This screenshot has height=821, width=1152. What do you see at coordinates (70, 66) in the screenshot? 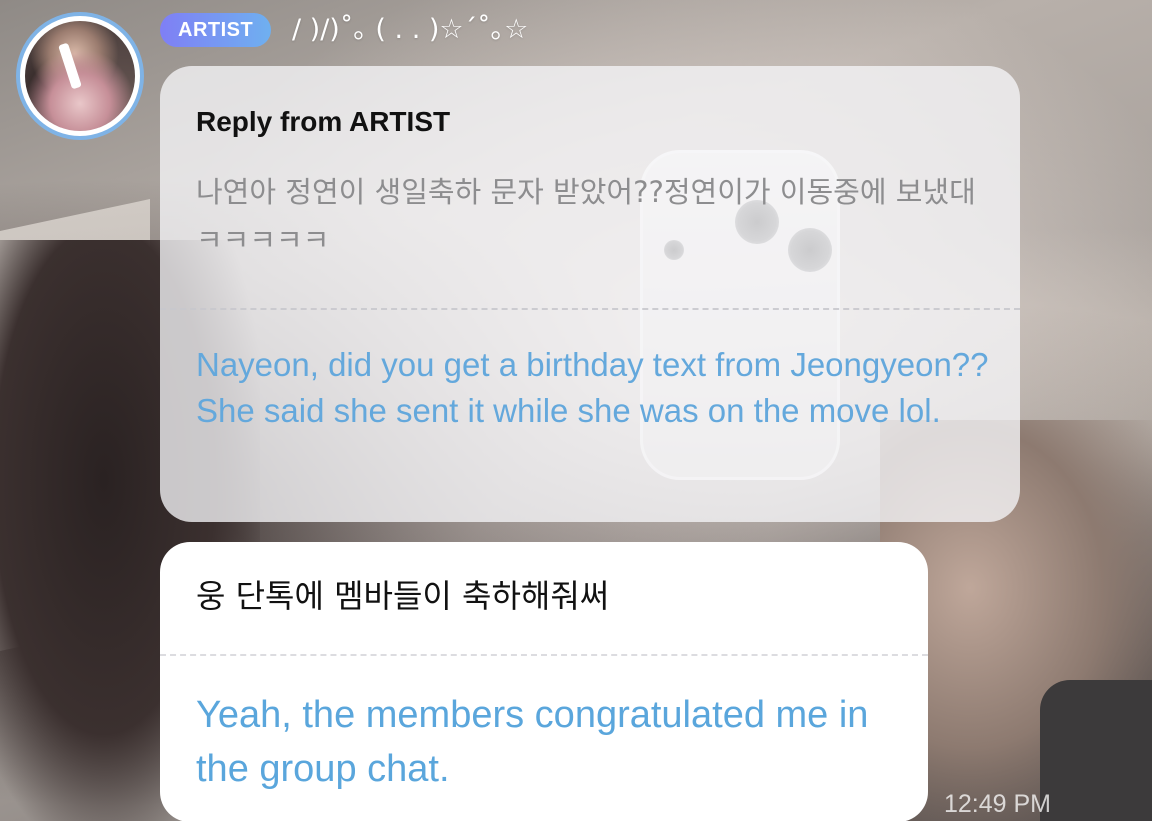
I see `avatar-candle-shape` at bounding box center [70, 66].